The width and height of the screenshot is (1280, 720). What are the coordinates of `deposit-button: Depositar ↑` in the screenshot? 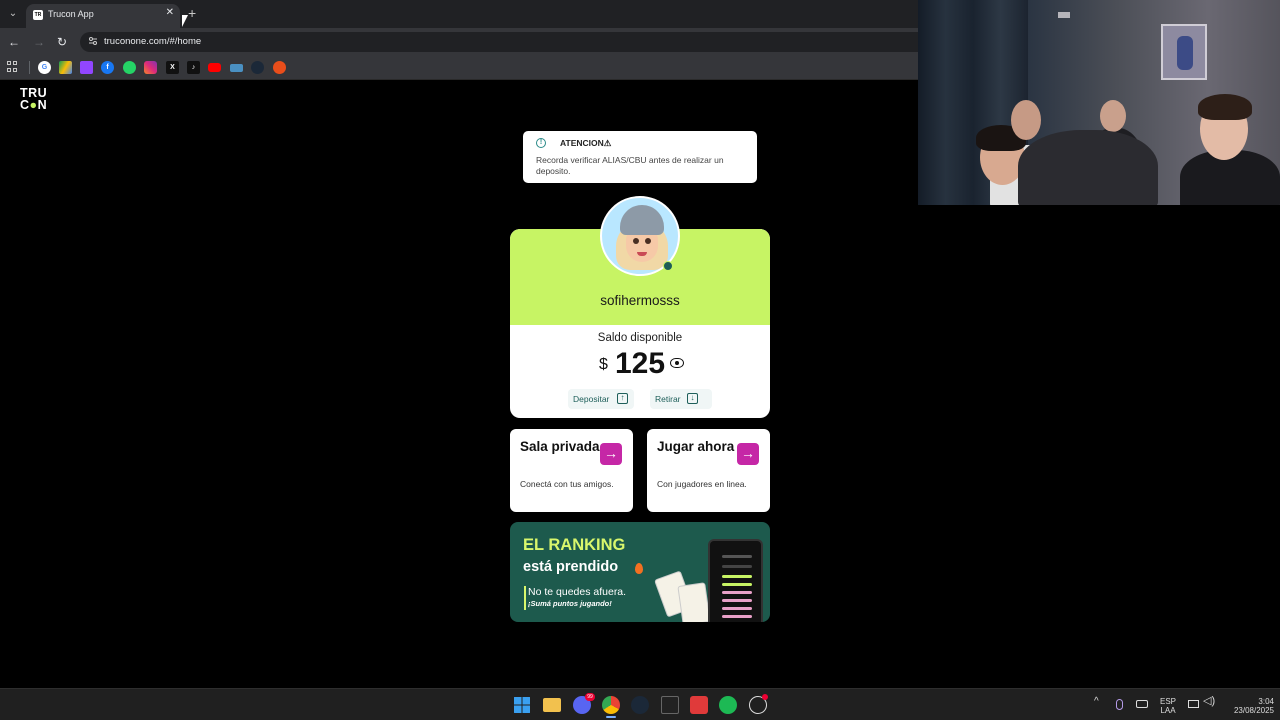 It's located at (601, 399).